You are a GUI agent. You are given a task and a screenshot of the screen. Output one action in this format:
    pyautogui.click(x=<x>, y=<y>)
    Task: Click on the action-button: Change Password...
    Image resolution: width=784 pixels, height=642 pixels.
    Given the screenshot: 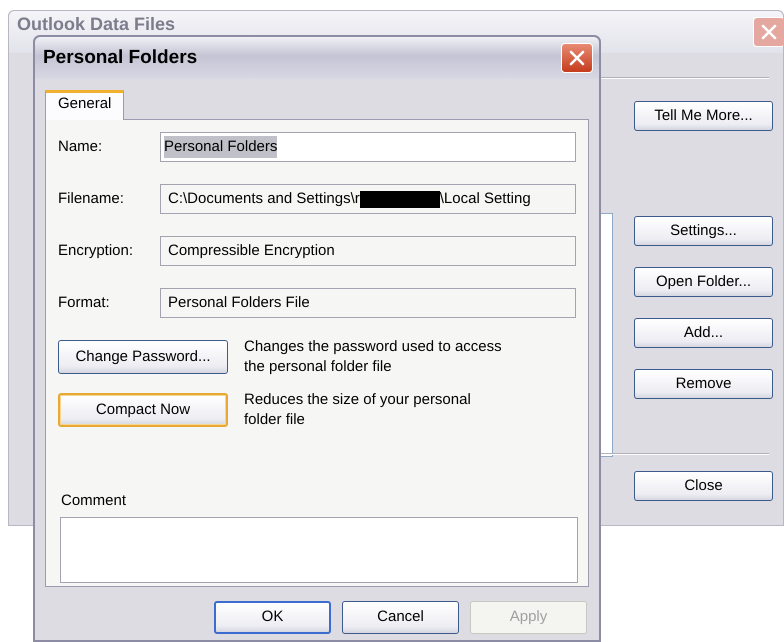 What is the action you would take?
    pyautogui.click(x=143, y=357)
    